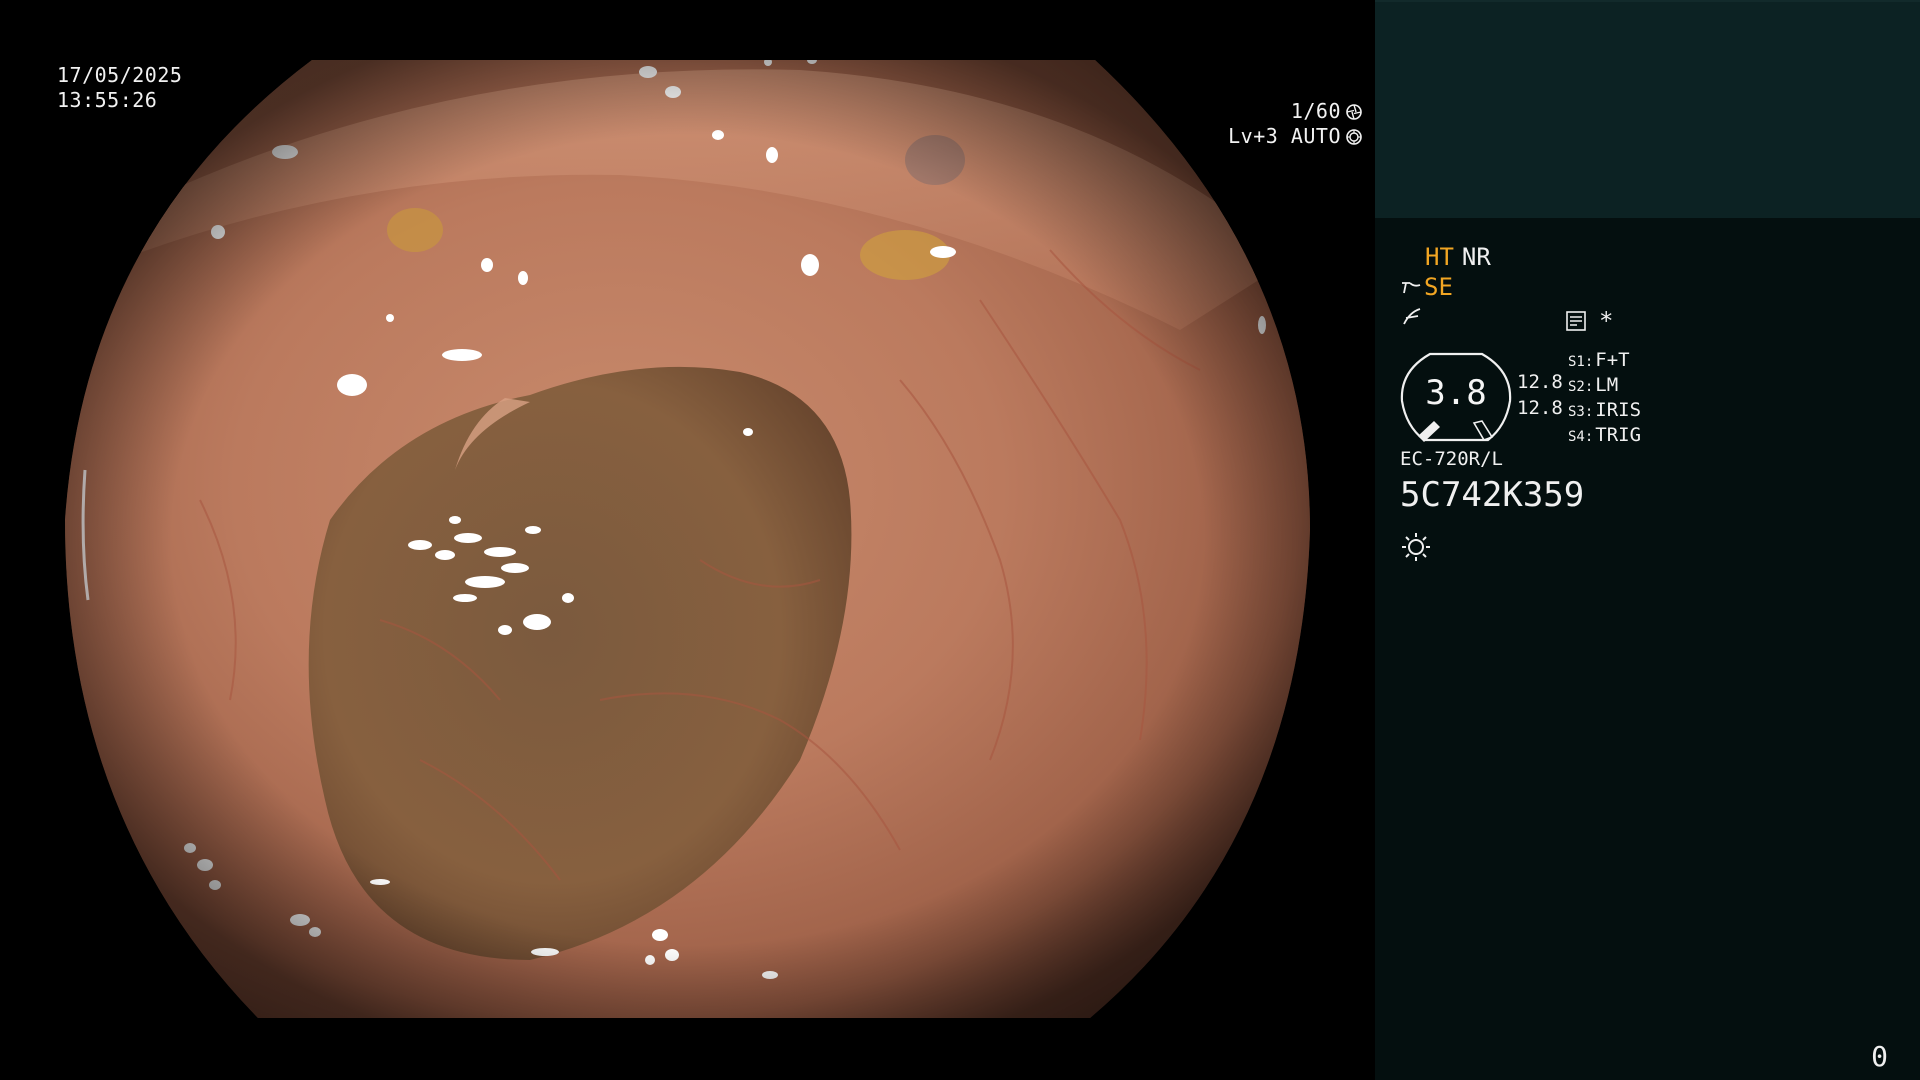 The height and width of the screenshot is (1080, 1920). I want to click on switch-value: IRIS, so click(1618, 410).